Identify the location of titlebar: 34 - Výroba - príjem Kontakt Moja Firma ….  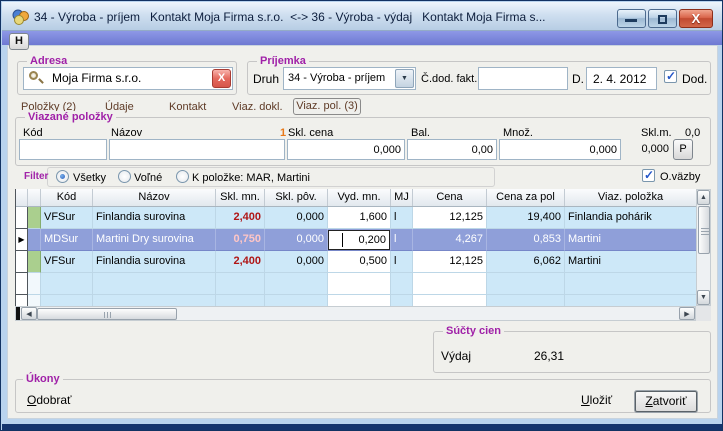
(362, 16).